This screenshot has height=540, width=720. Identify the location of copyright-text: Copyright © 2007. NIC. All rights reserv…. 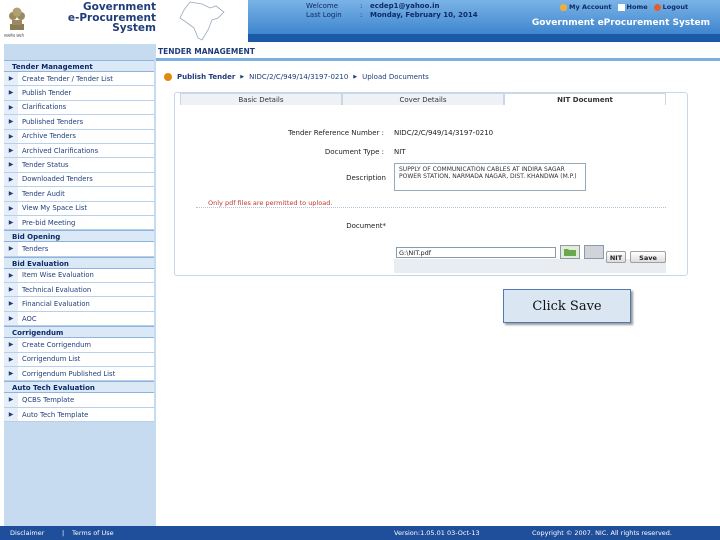
(602, 533).